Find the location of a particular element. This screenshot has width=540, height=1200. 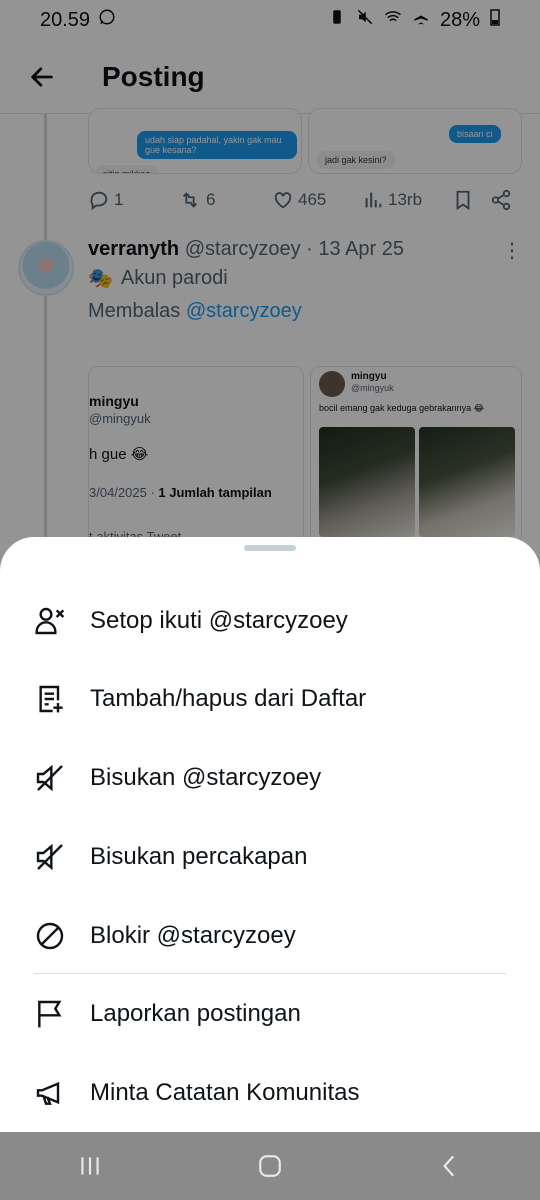

menu-item-mute-user: Bisukan @starcyzoey is located at coordinates (270, 778).